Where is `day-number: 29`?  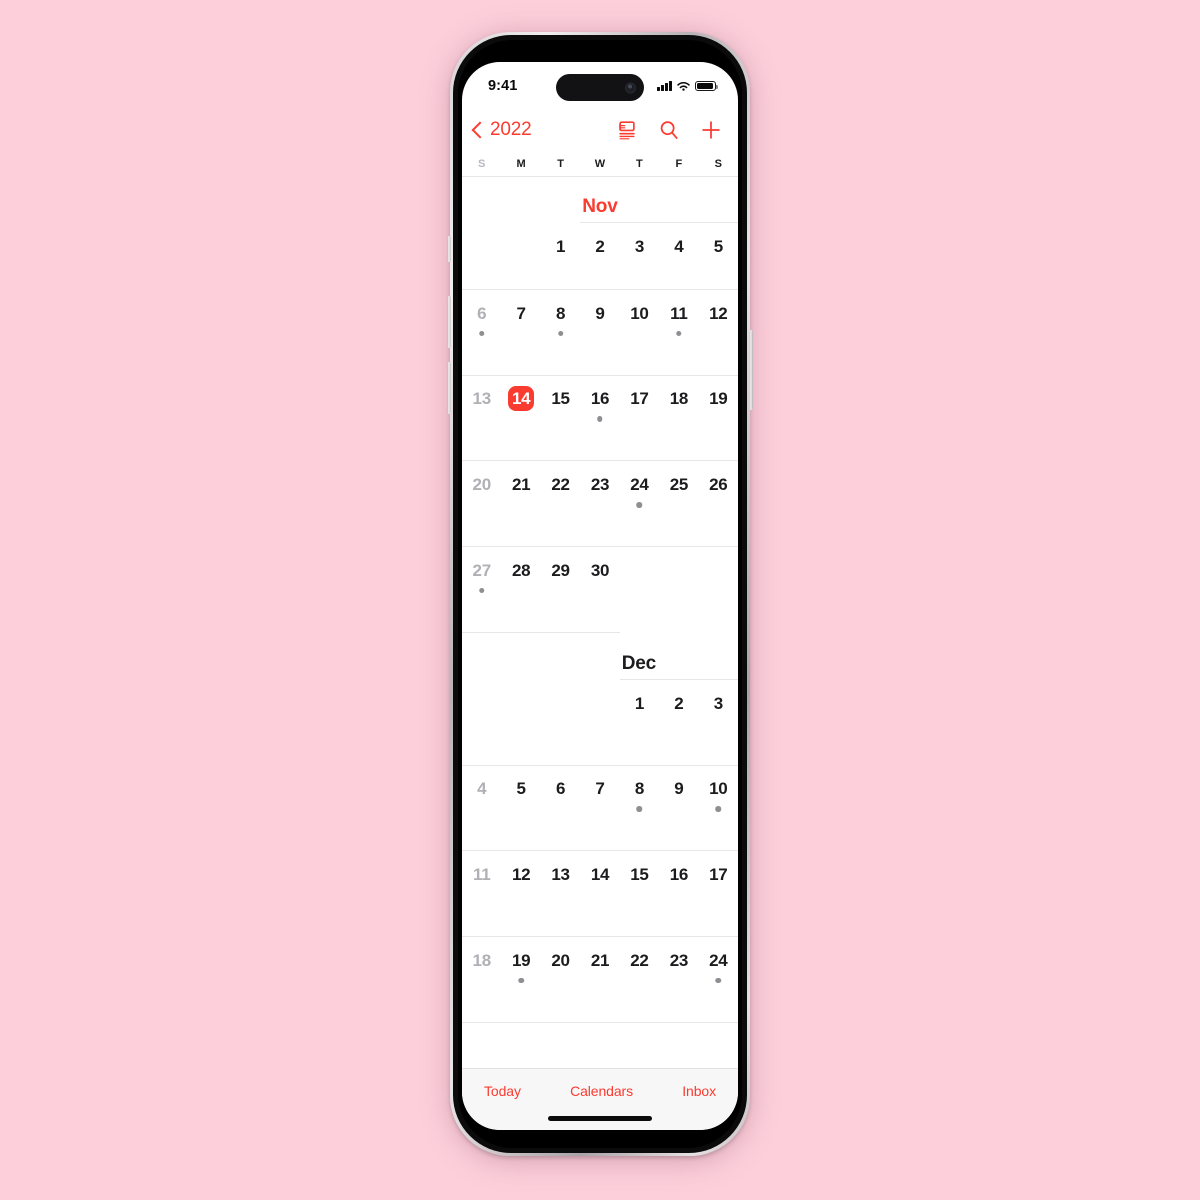
day-number: 29 is located at coordinates (560, 570).